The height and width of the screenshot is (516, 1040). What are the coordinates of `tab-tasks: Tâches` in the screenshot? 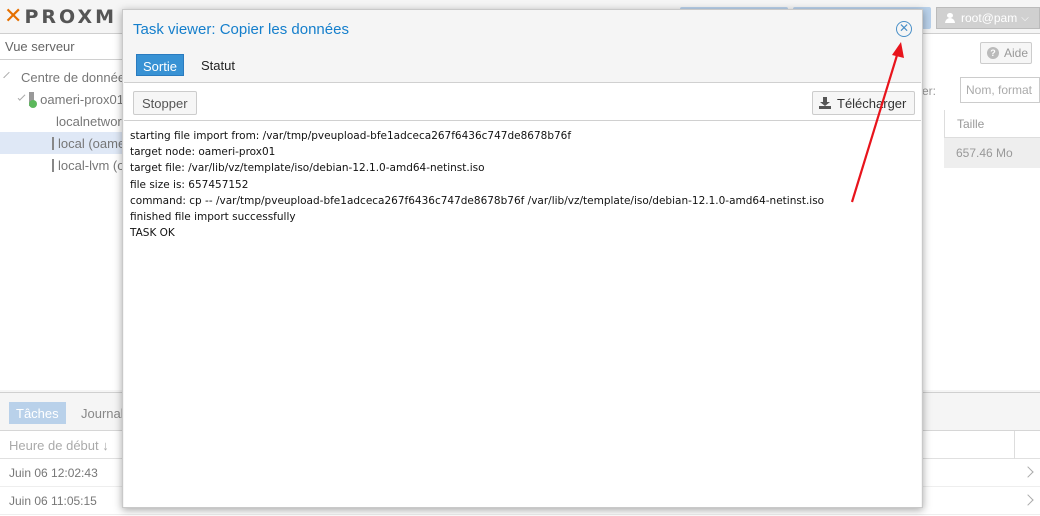 It's located at (37, 413).